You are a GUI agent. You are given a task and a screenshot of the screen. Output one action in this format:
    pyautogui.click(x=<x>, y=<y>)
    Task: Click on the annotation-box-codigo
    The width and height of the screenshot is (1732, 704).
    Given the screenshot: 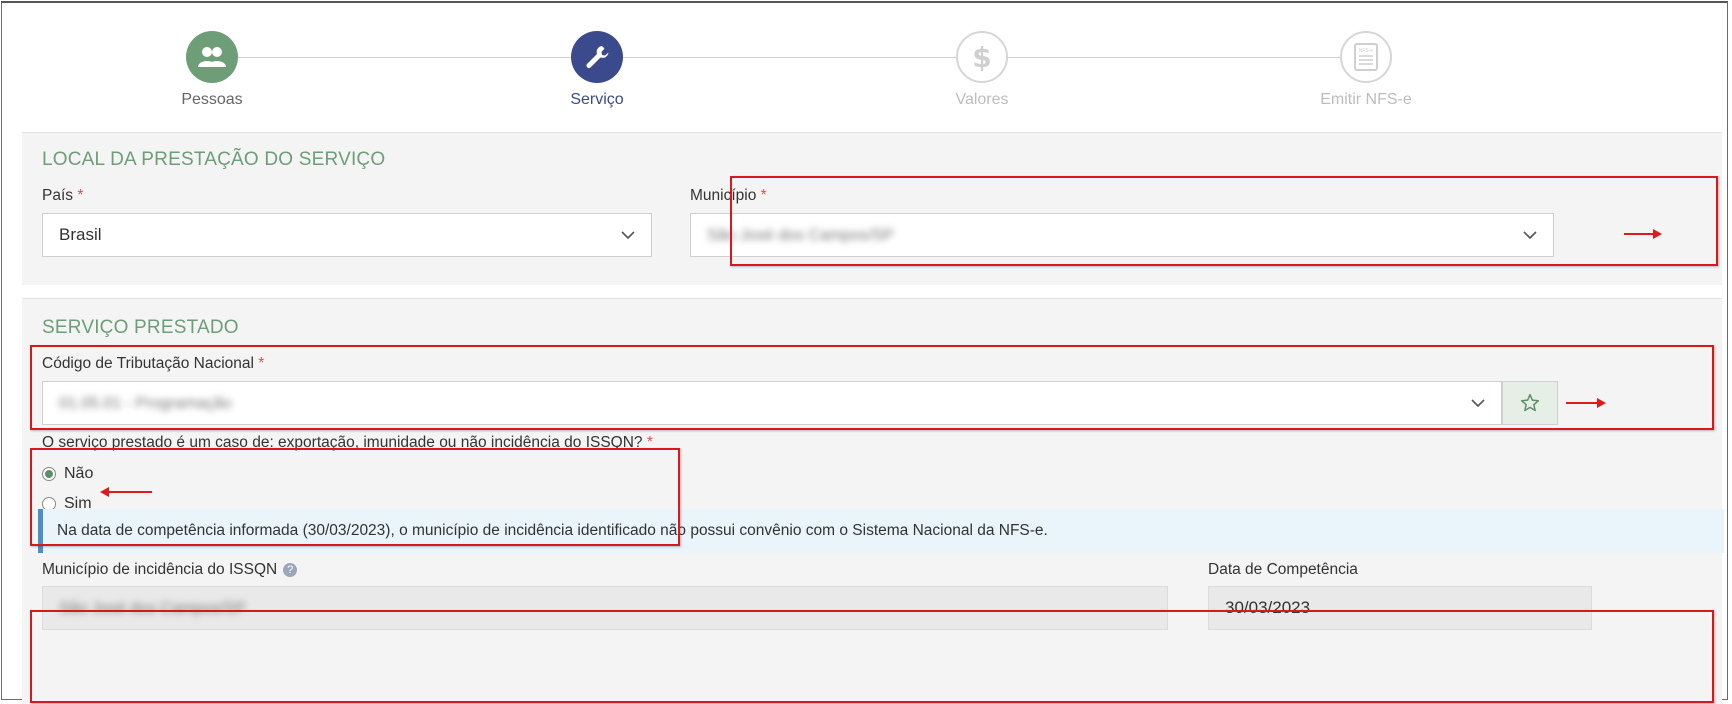 What is the action you would take?
    pyautogui.click(x=872, y=387)
    